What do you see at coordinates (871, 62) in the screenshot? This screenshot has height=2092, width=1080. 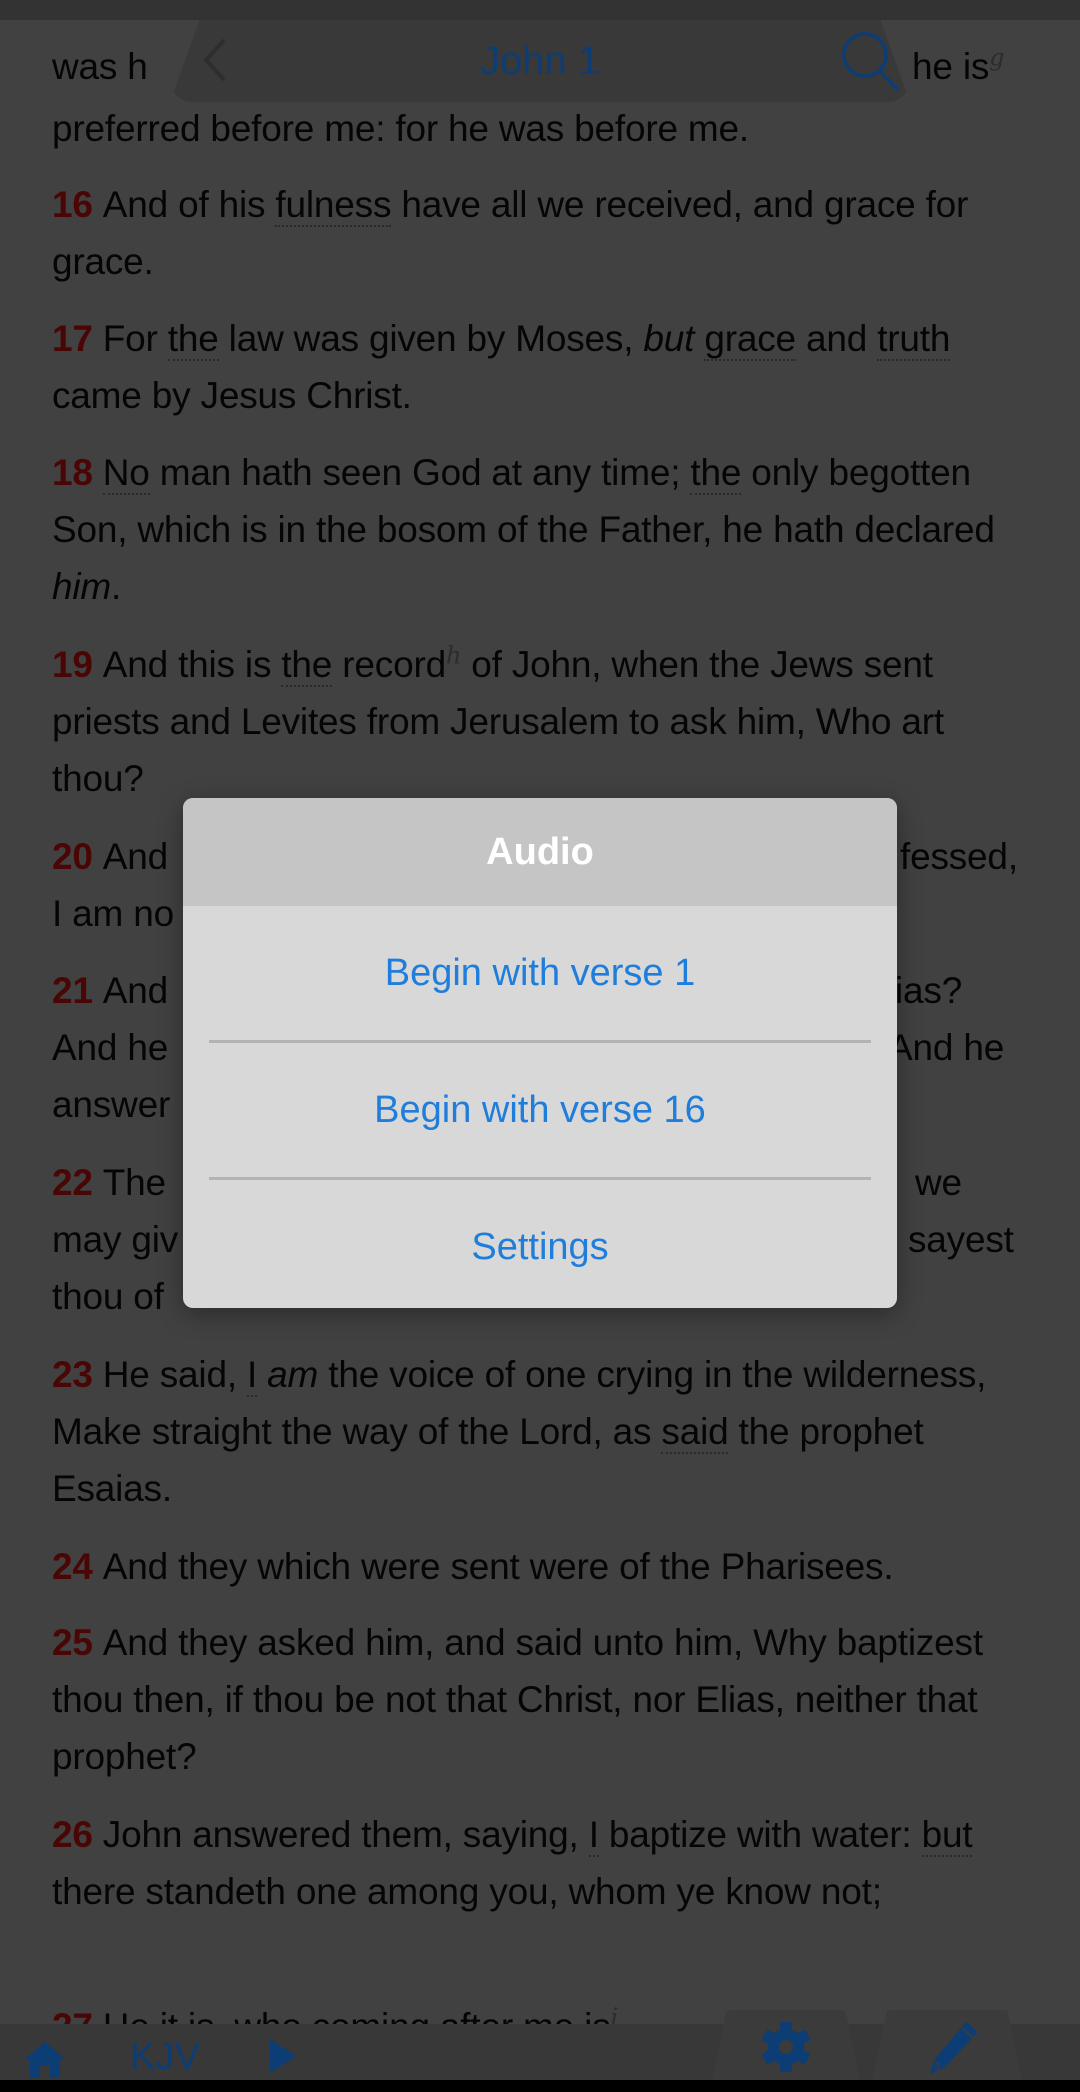 I see `search-icon` at bounding box center [871, 62].